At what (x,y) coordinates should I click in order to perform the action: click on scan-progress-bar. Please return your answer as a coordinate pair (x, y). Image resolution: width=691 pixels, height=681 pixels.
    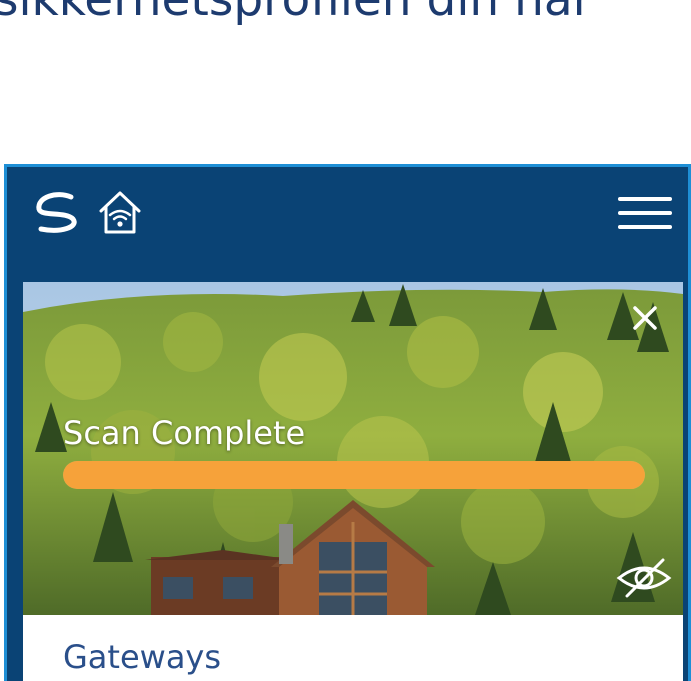
    Looking at the image, I should click on (354, 475).